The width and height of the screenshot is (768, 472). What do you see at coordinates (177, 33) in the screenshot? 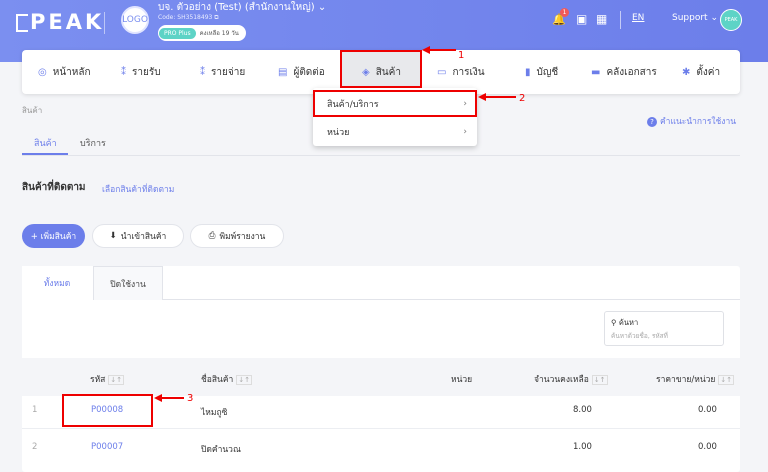
I see `plan-name: PRO Plus` at bounding box center [177, 33].